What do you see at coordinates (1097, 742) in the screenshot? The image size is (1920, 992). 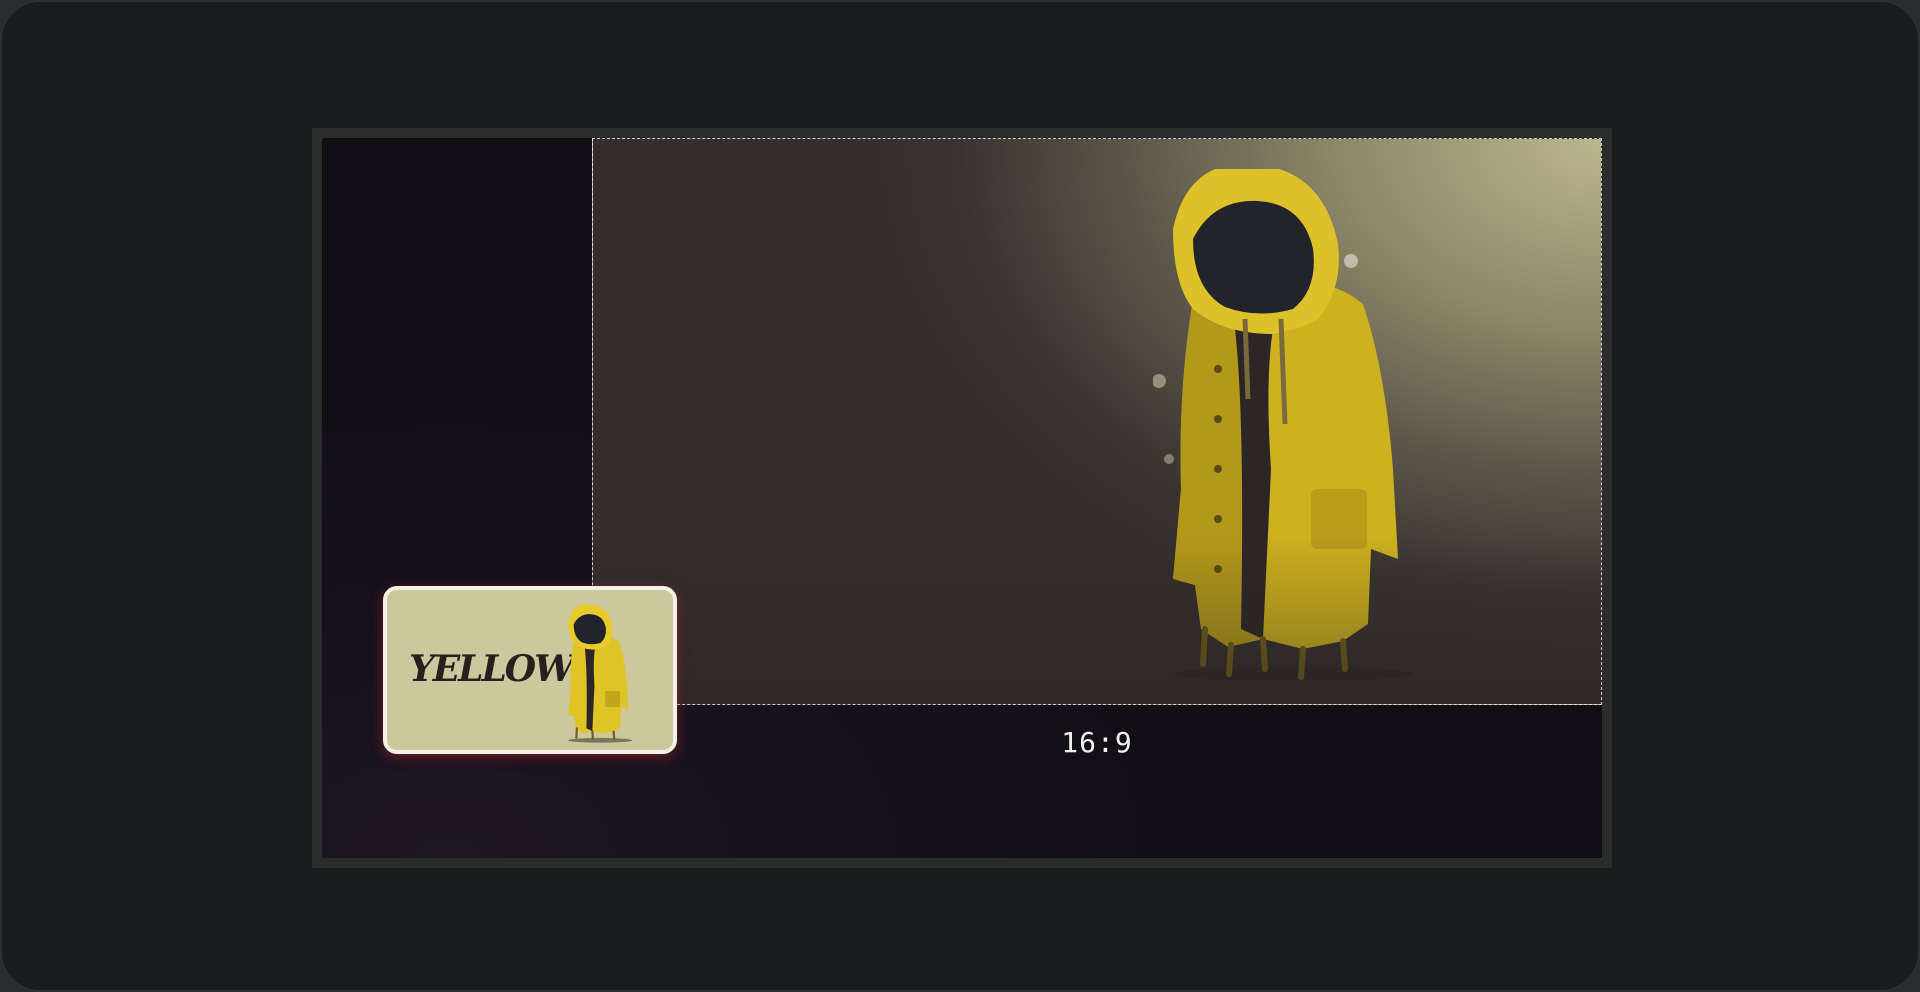 I see `aspect-ratio-label: 16:9` at bounding box center [1097, 742].